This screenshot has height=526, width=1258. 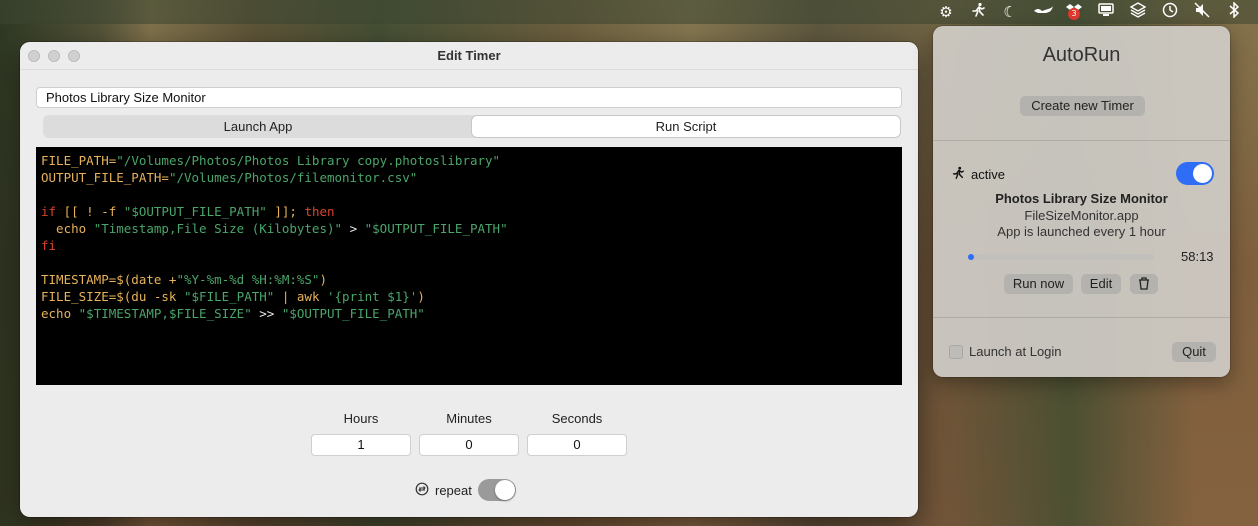 I want to click on mode-segmented-control: Launch App Run Script, so click(x=472, y=126).